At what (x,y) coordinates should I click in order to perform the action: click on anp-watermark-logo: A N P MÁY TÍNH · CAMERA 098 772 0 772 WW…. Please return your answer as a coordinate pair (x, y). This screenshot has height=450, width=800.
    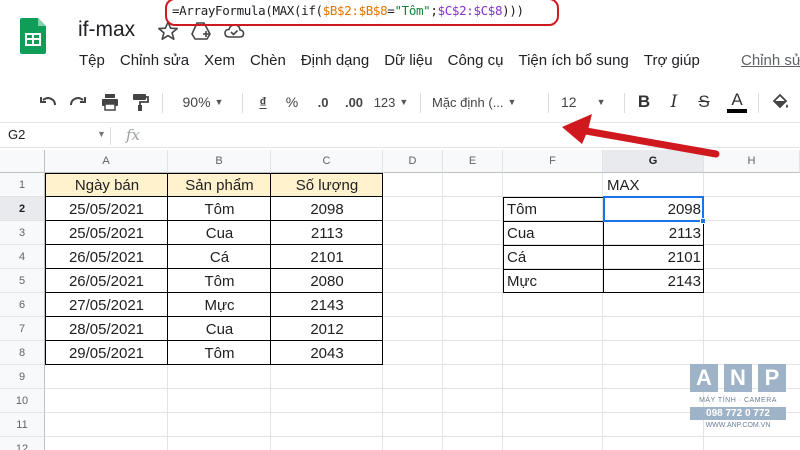
    Looking at the image, I should click on (738, 399).